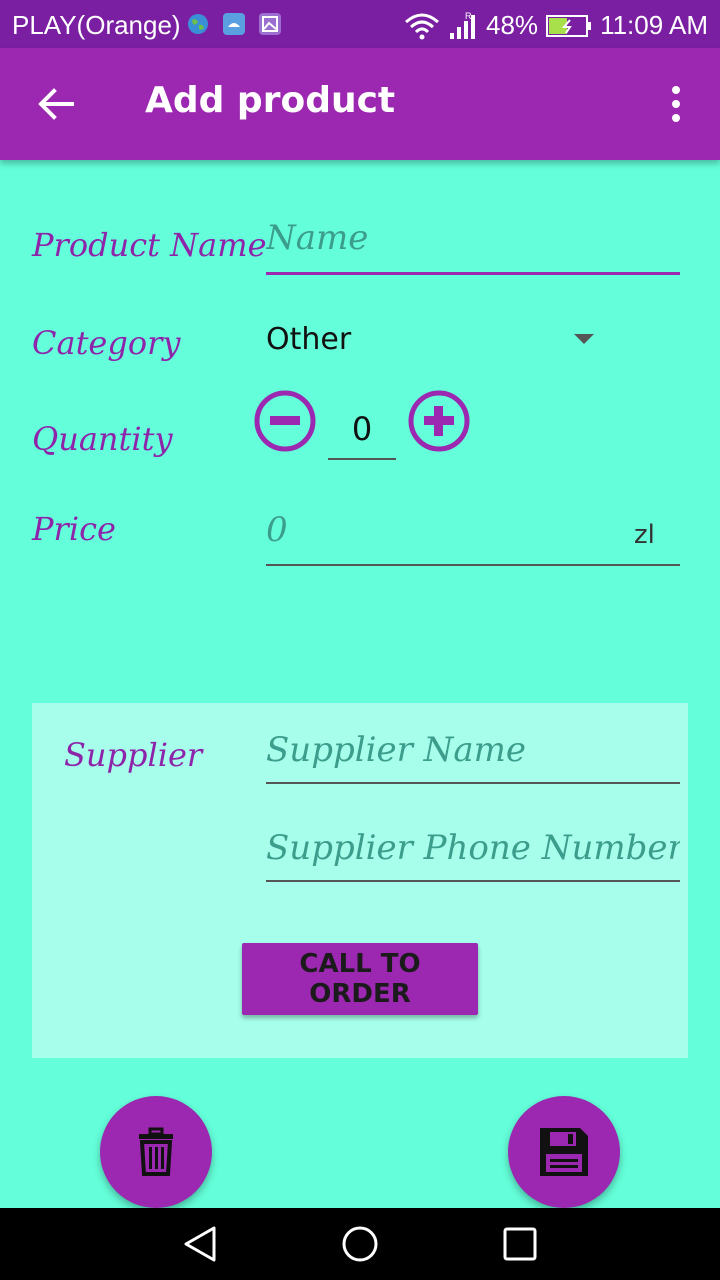 The height and width of the screenshot is (1280, 720). I want to click on call-to-order-button: CALL TO ORDER, so click(360, 979).